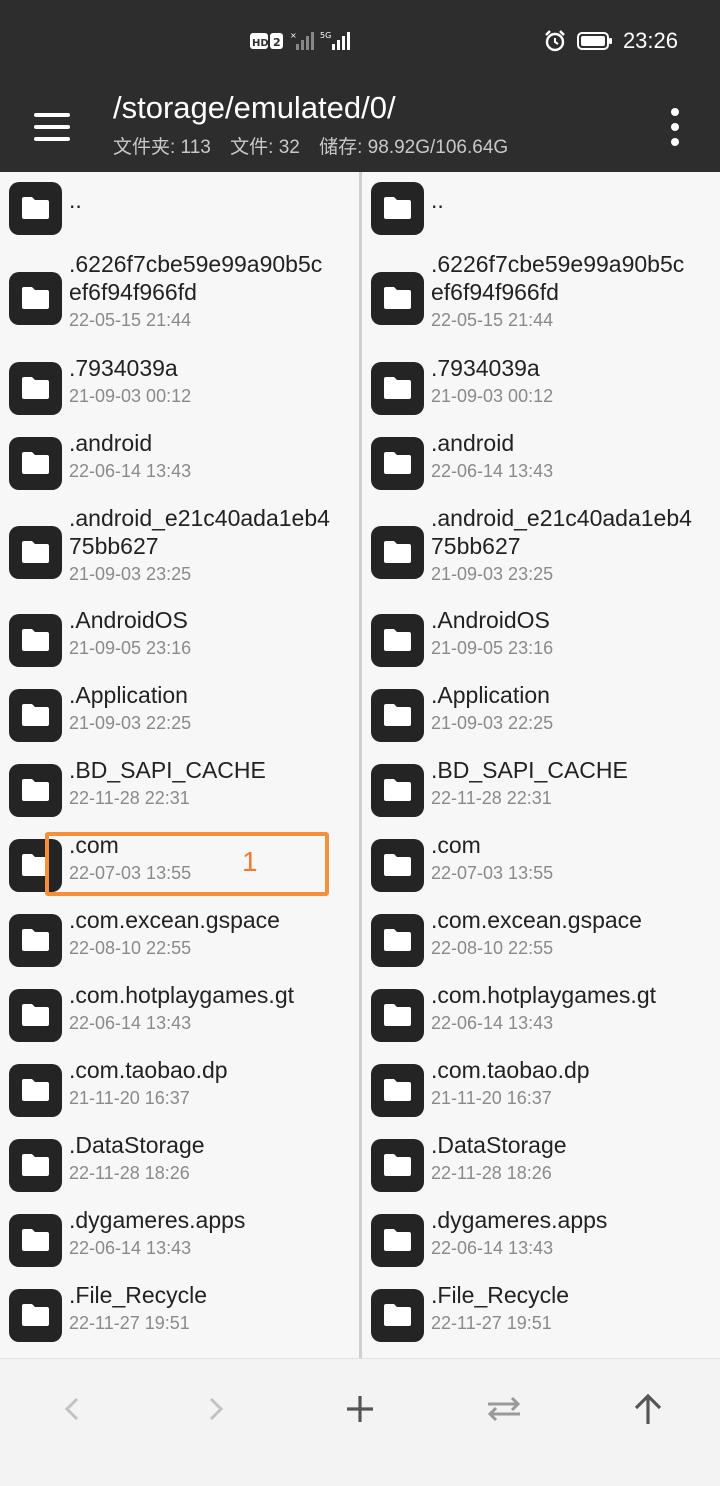  What do you see at coordinates (254, 107) in the screenshot?
I see `current-path: /storage/emulated/0/` at bounding box center [254, 107].